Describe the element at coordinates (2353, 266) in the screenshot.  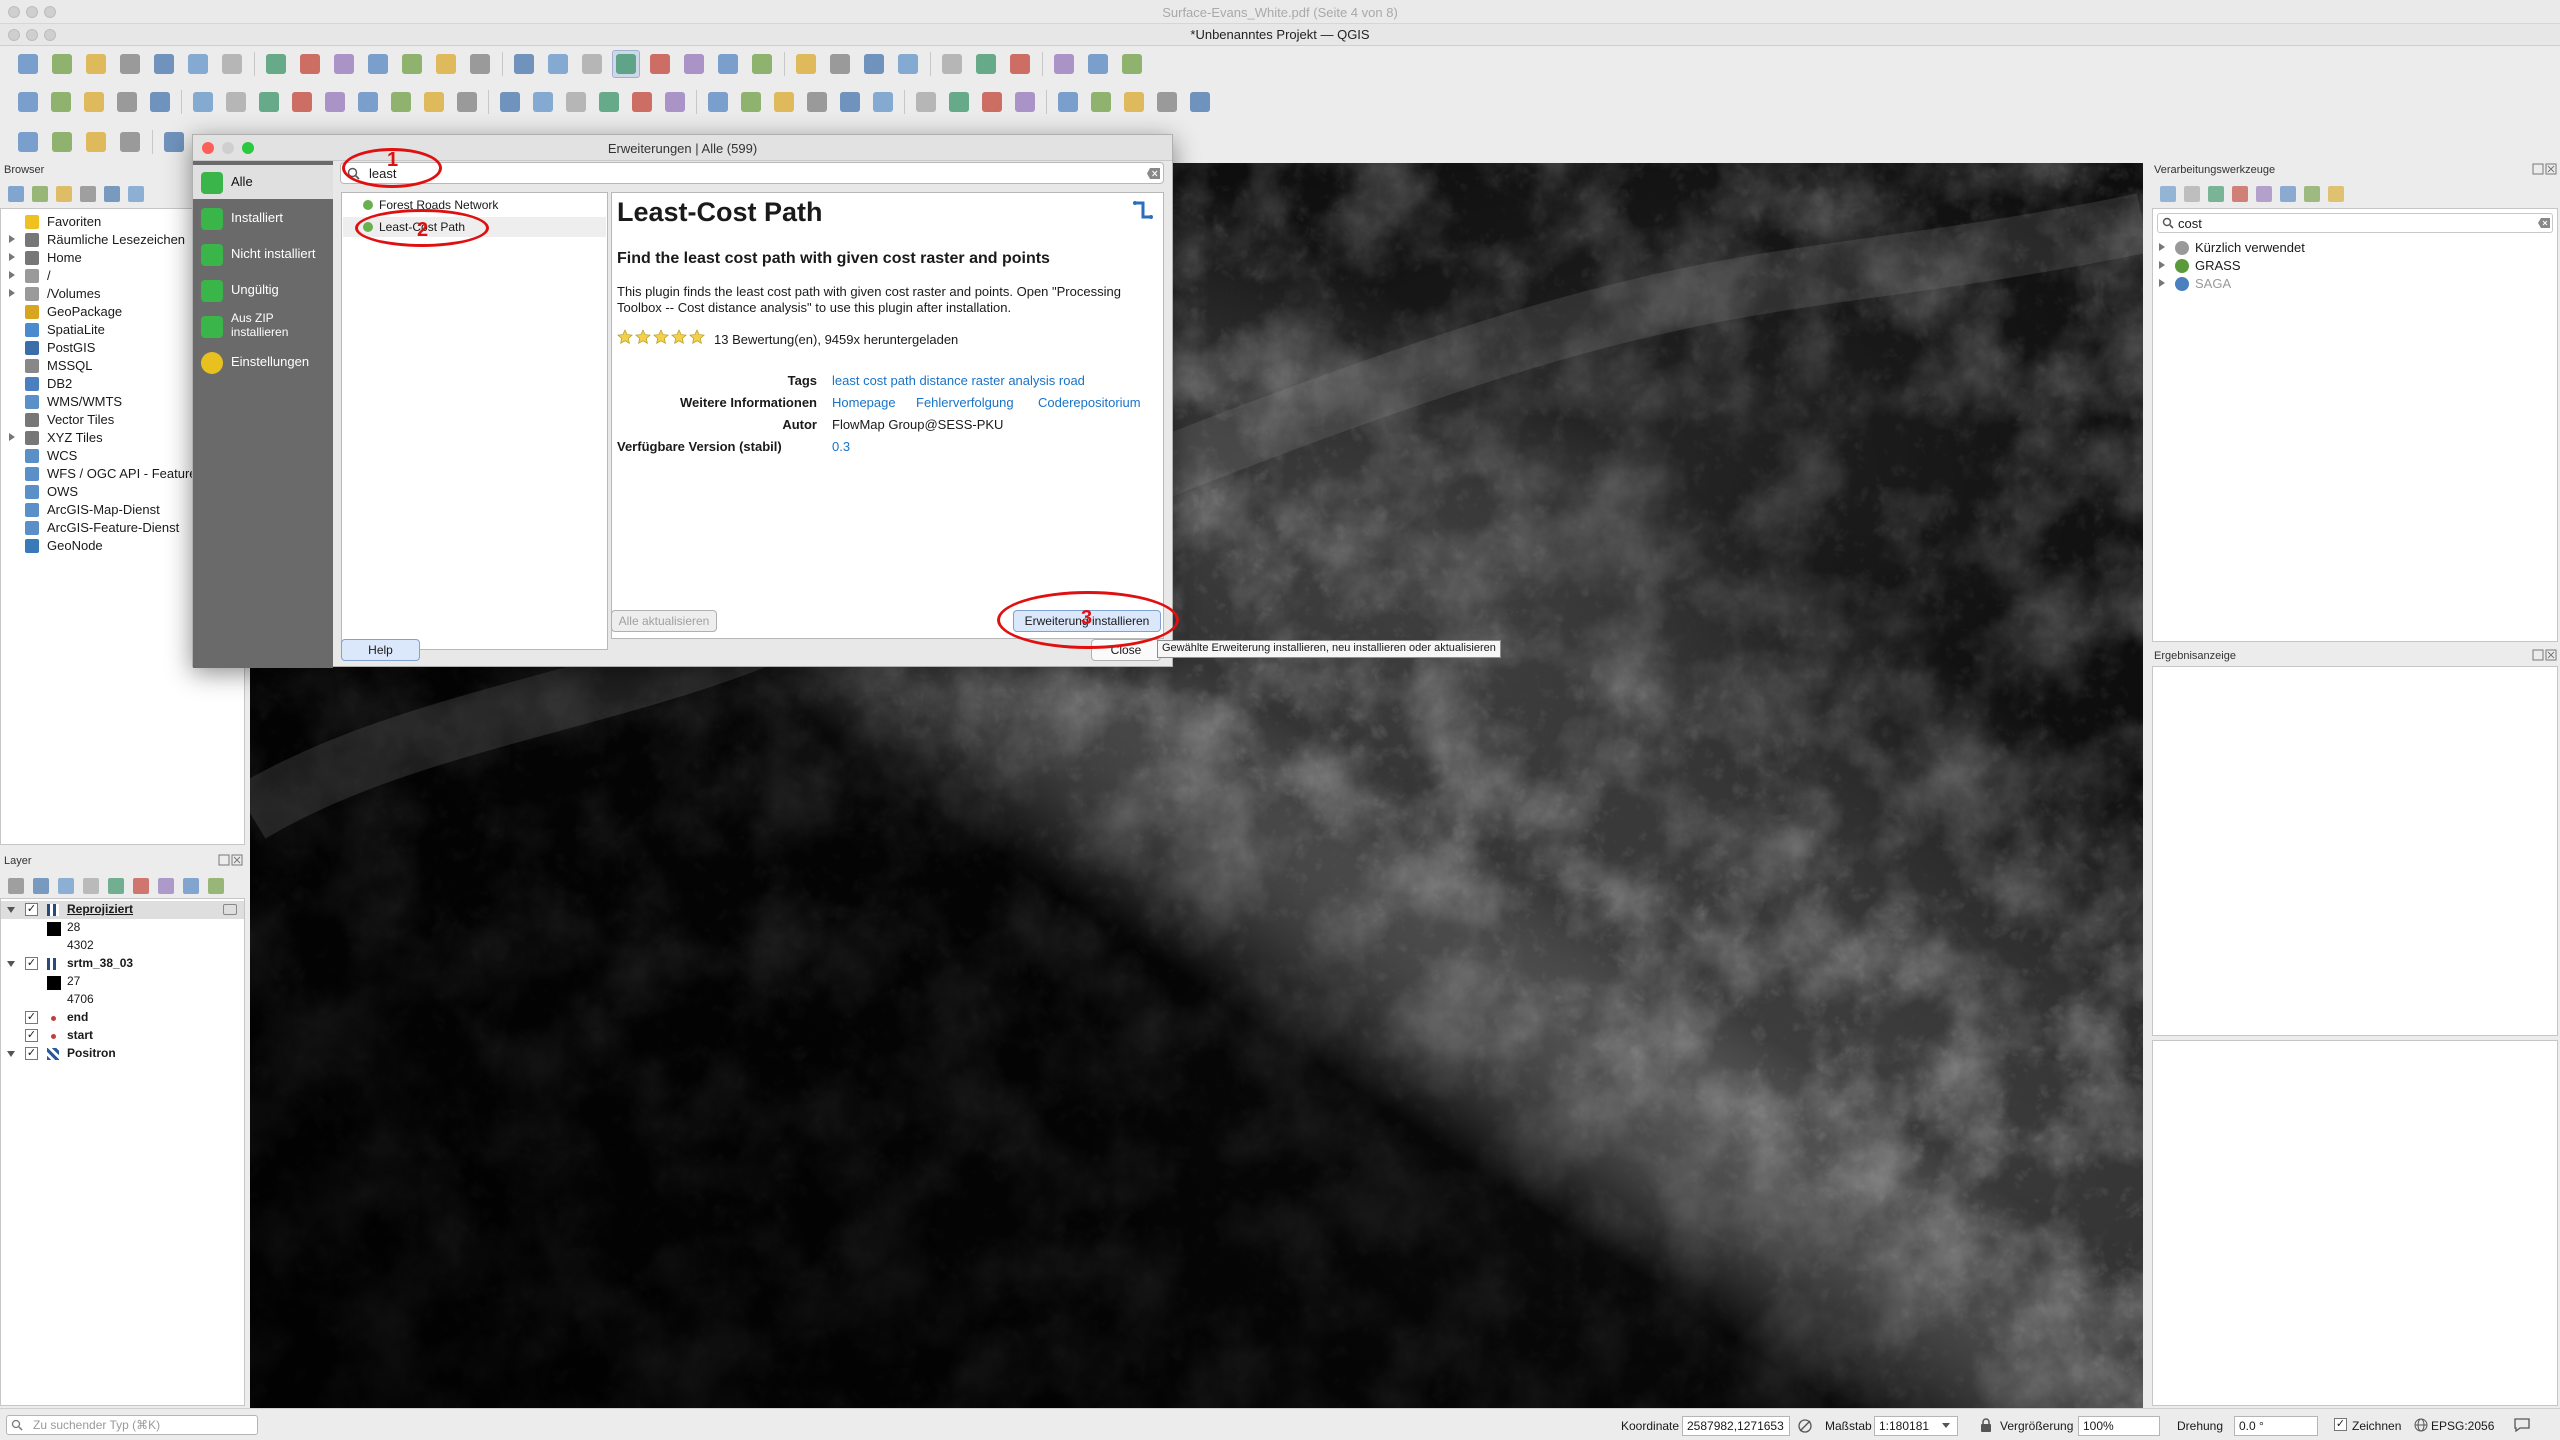
I see `processing-item: GRASS` at that location.